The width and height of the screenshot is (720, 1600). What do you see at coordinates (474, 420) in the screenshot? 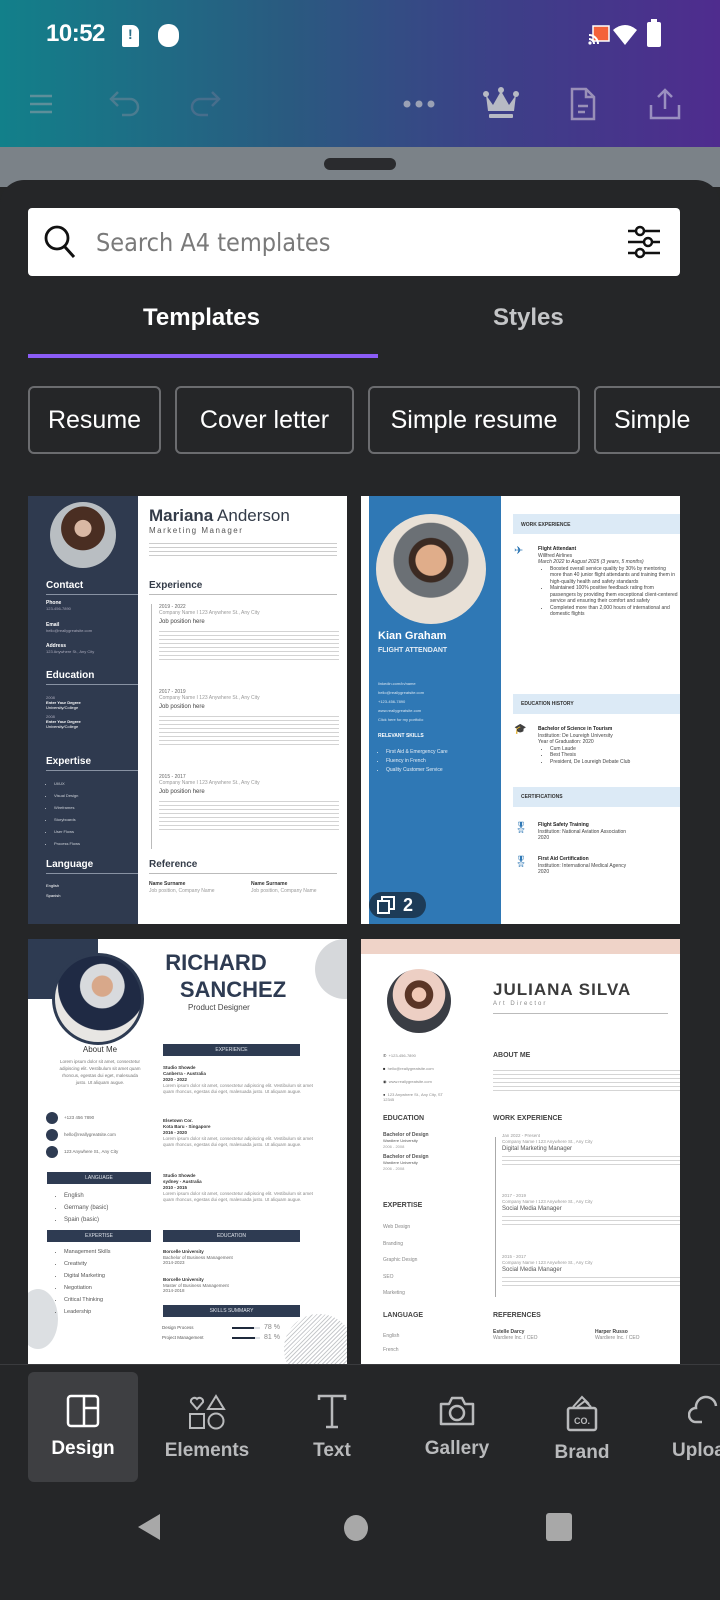
I see `chip-simple-resume: Simple resume` at bounding box center [474, 420].